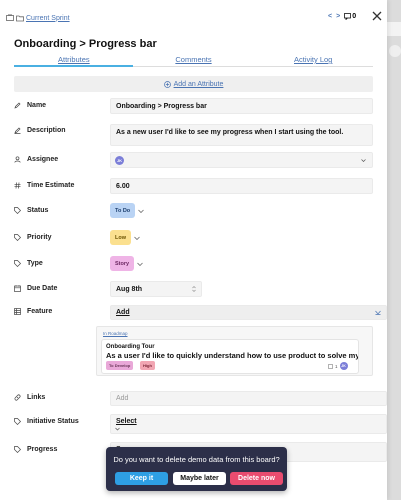 The width and height of the screenshot is (401, 500). I want to click on breadcrumb: Current Sprint, so click(38, 18).